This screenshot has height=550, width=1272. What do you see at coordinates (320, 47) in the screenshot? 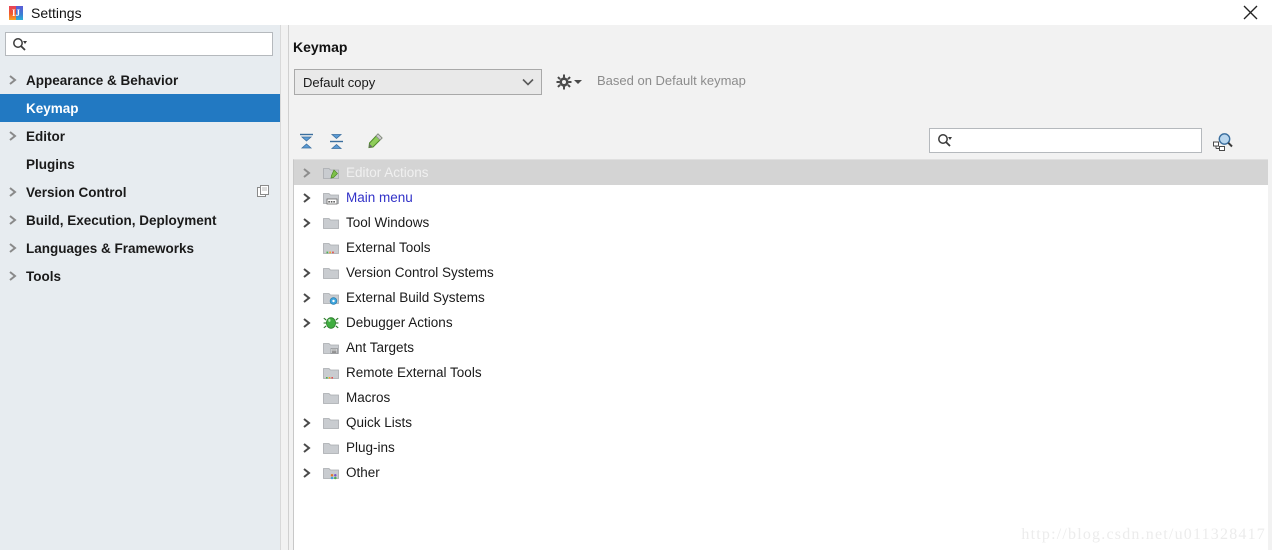
I see `page-title: Keymap` at bounding box center [320, 47].